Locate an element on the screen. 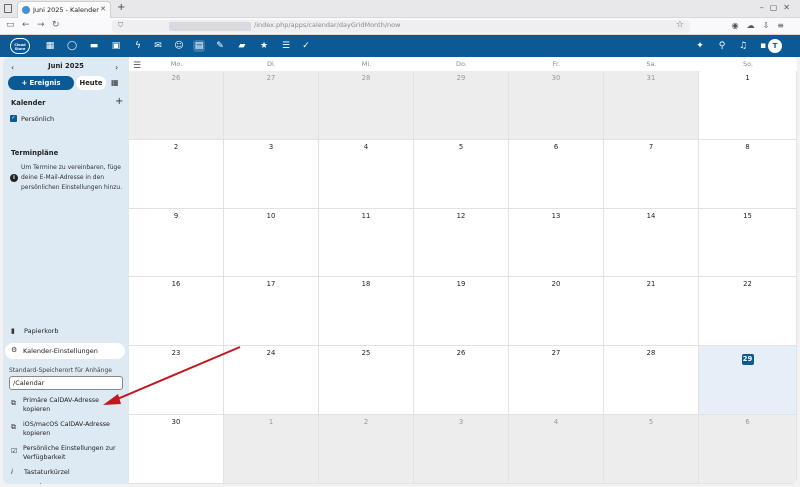  day-number: 22 is located at coordinates (747, 284).